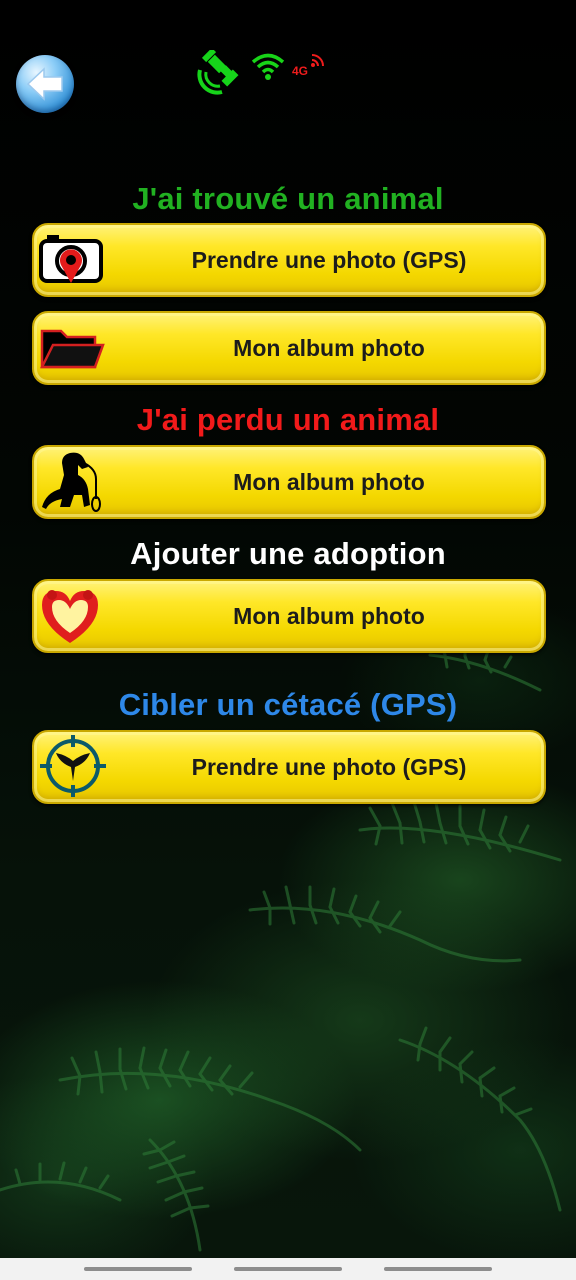  What do you see at coordinates (73, 766) in the screenshot?
I see `whale-tail-target-icon` at bounding box center [73, 766].